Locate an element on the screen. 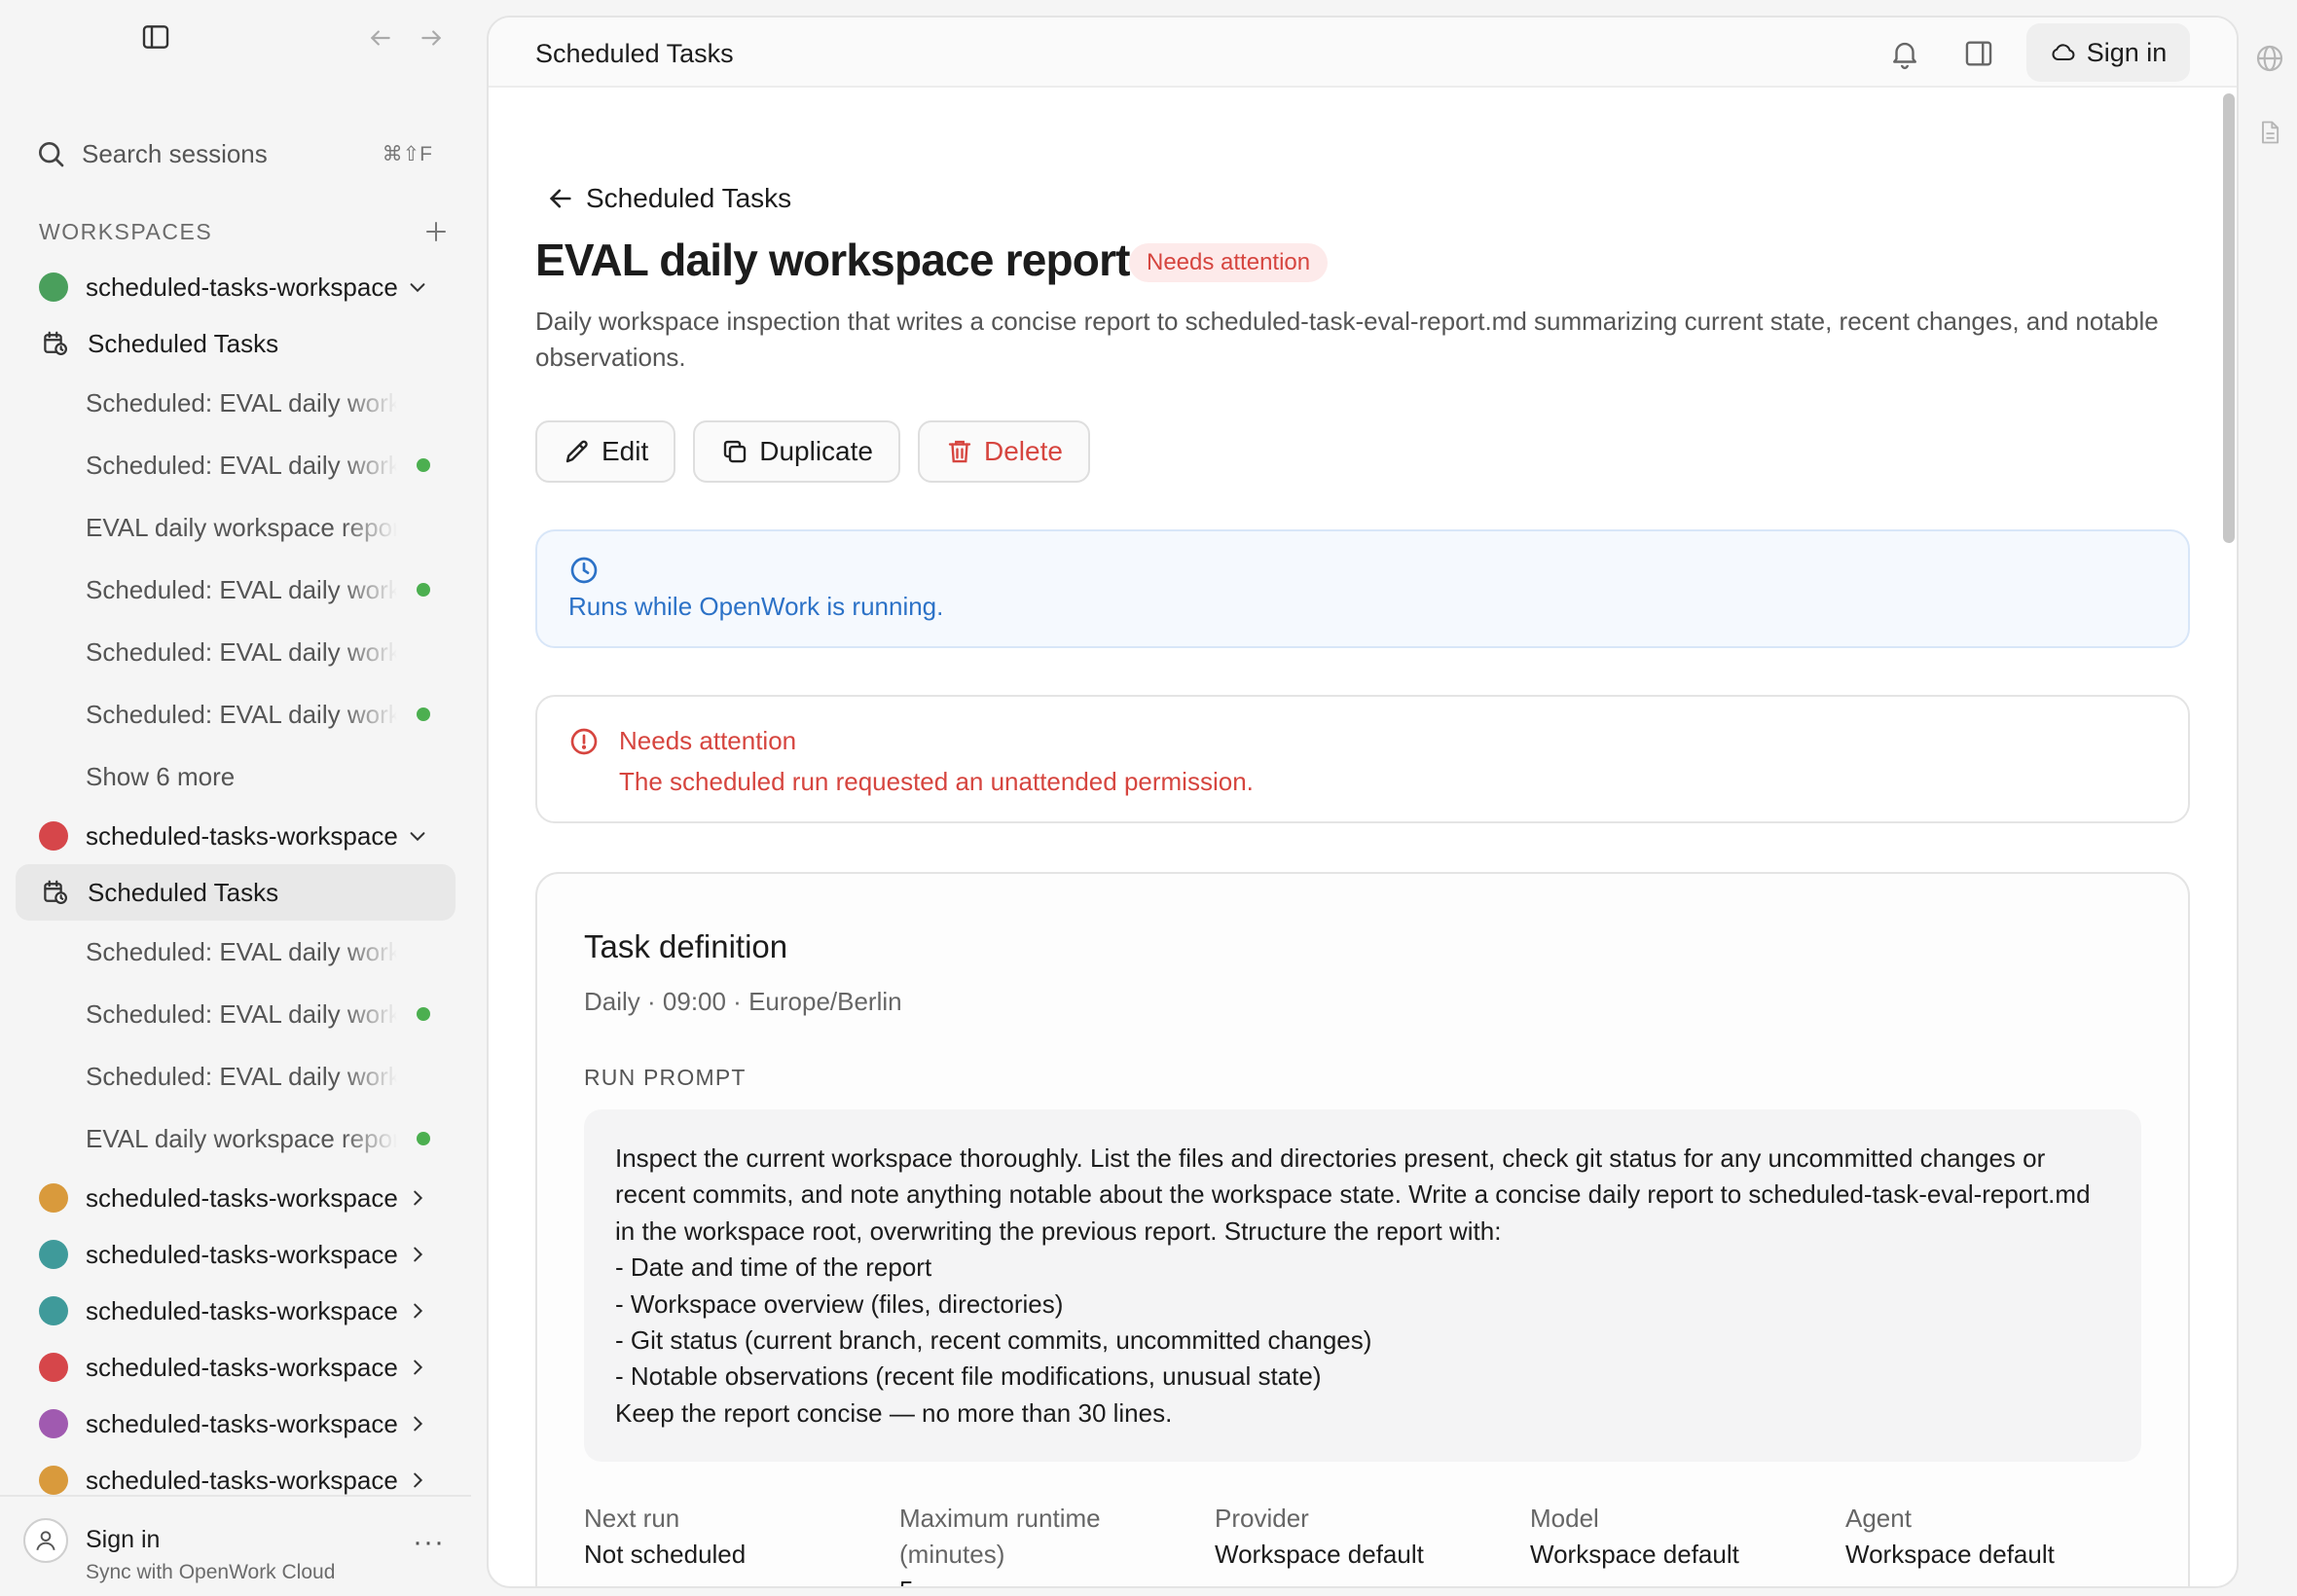 The height and width of the screenshot is (1596, 2297). notifications-bell-icon is located at coordinates (1905, 53).